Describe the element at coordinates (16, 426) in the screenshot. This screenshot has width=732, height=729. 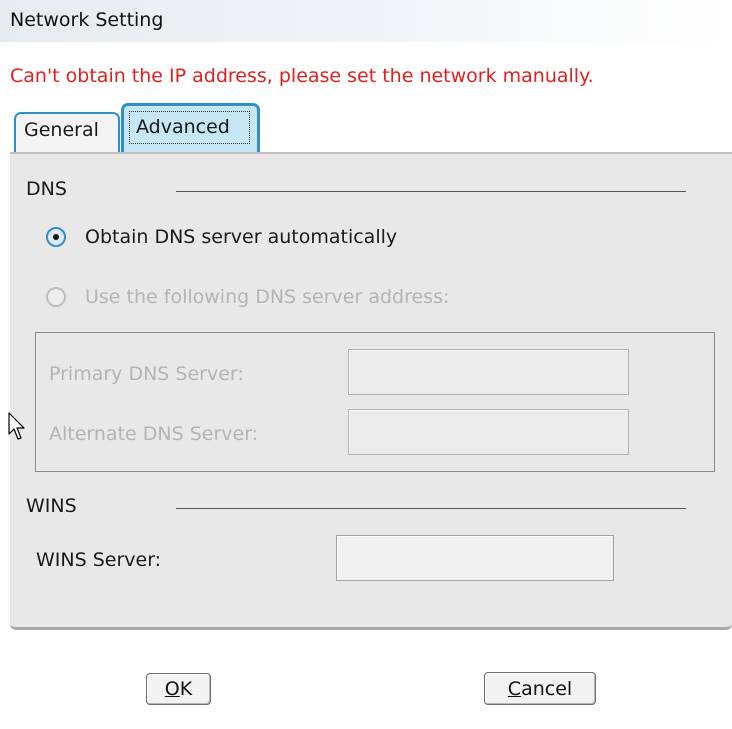
I see `mouse-pointer-icon` at that location.